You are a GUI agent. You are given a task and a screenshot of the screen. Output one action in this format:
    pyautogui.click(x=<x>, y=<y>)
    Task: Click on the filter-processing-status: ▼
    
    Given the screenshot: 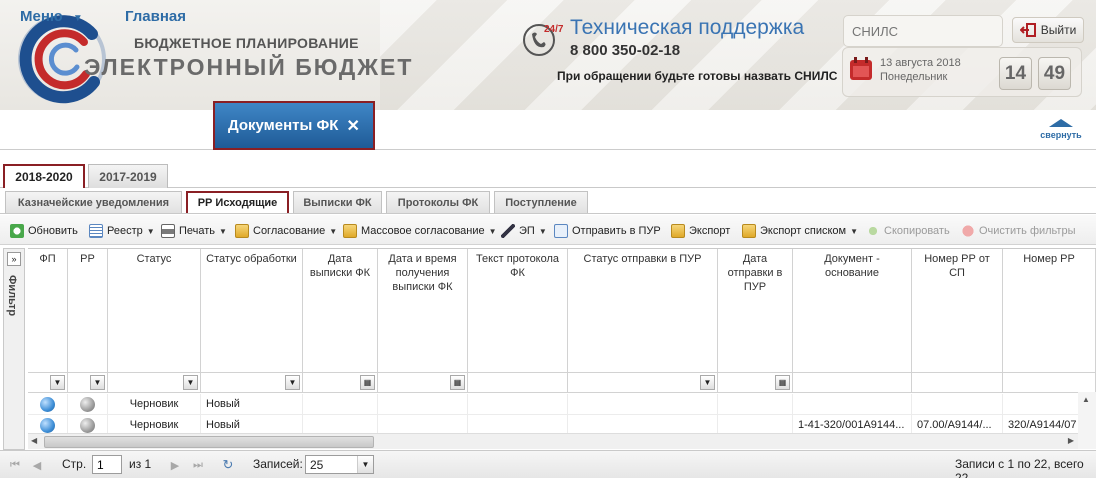 What is the action you would take?
    pyautogui.click(x=252, y=383)
    